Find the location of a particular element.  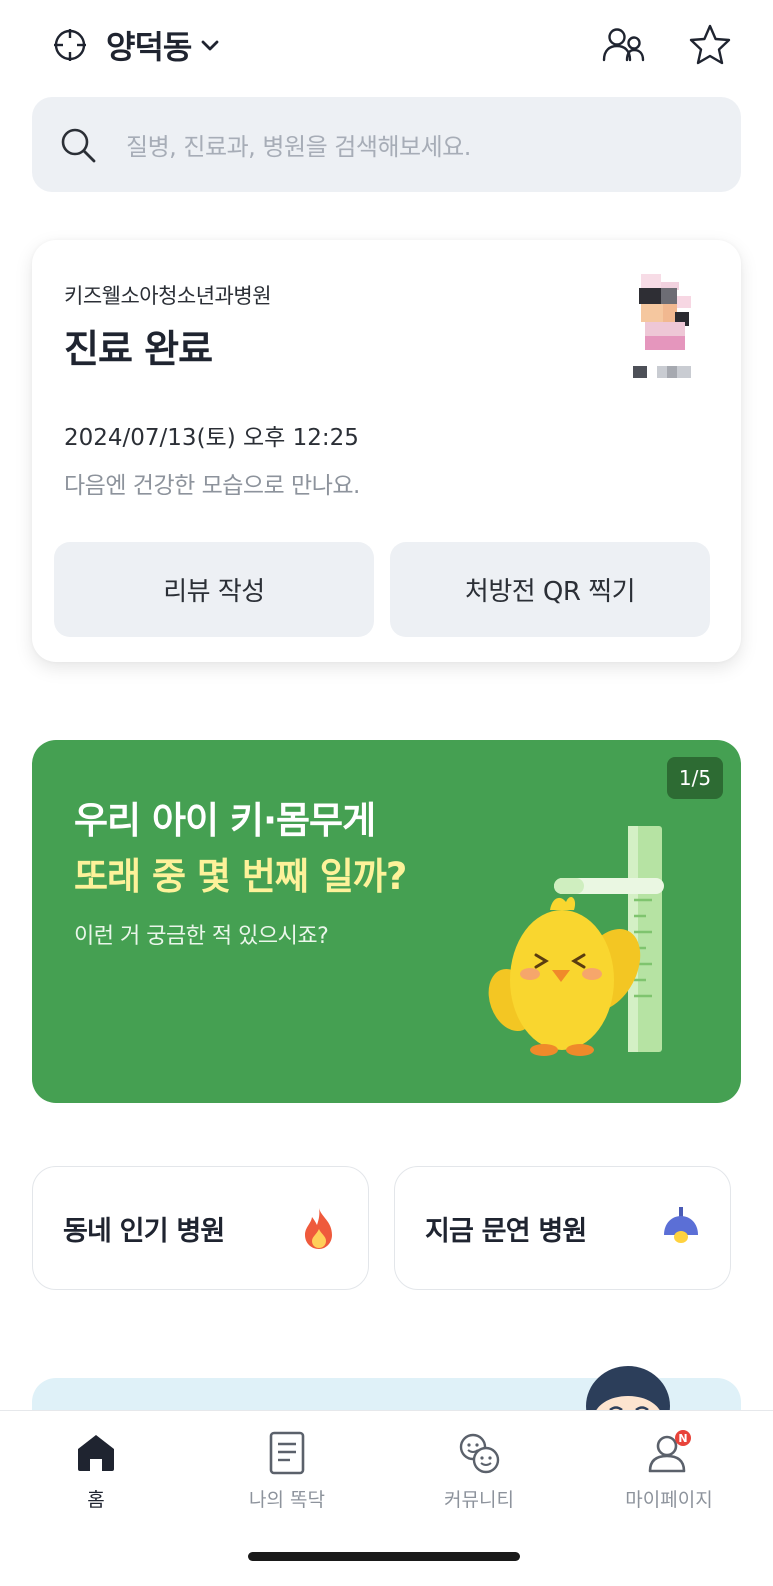

nav-my-ddocdoc-label: 나의 똑닥 is located at coordinates (287, 1500).